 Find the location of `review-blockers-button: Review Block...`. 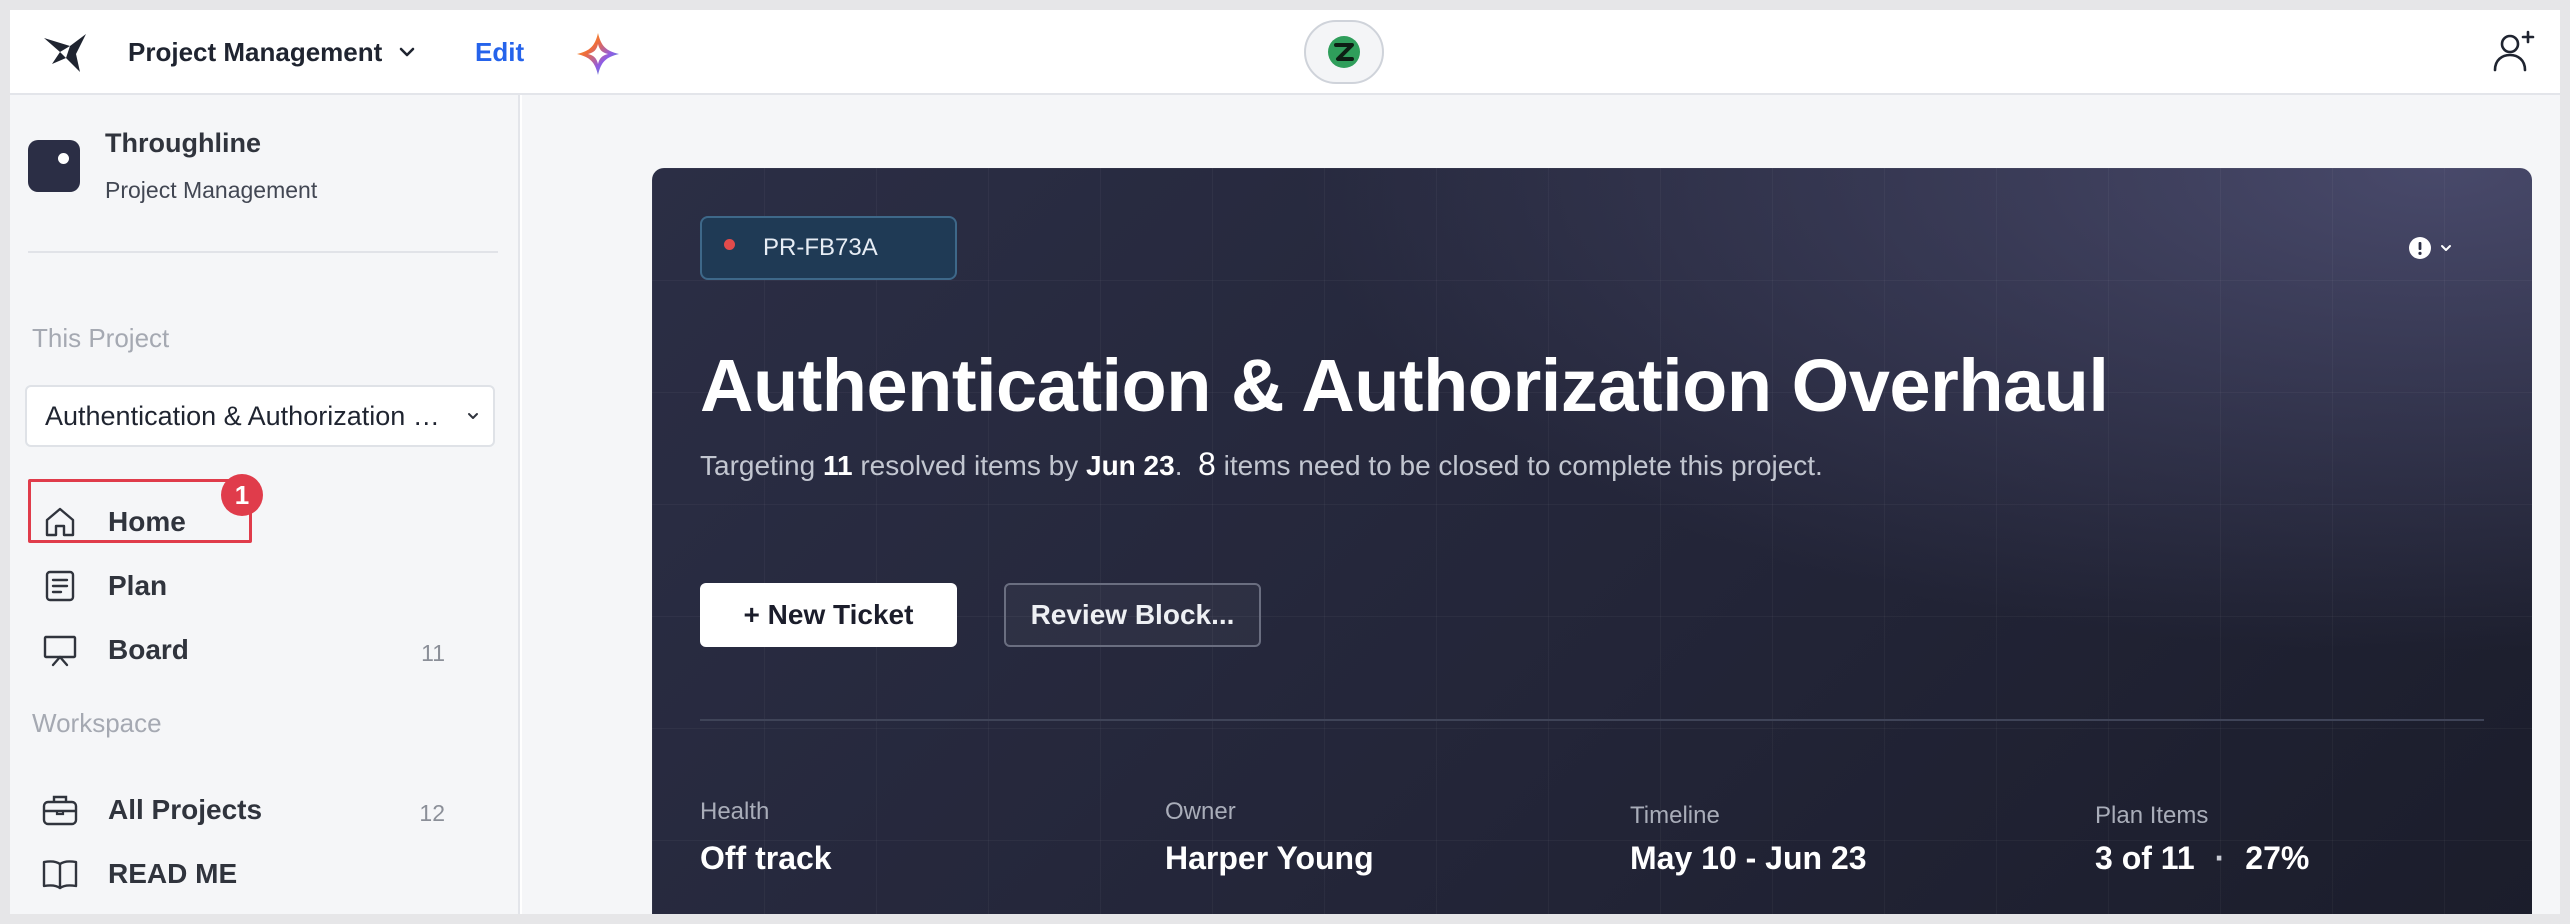

review-blockers-button: Review Block... is located at coordinates (1132, 615).